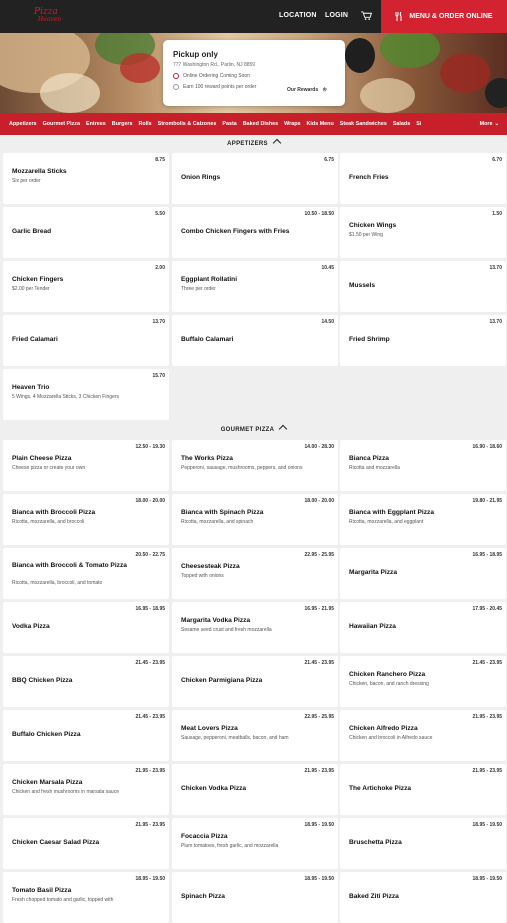 This screenshot has height=923, width=507. I want to click on item-description: Chicken and broccoli in Alfredo sauce, so click(391, 738).